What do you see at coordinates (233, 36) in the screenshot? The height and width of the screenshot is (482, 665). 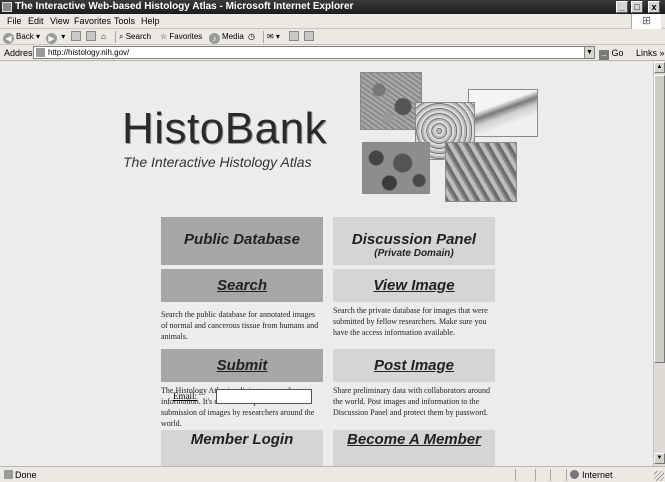 I see `media-label: Media` at bounding box center [233, 36].